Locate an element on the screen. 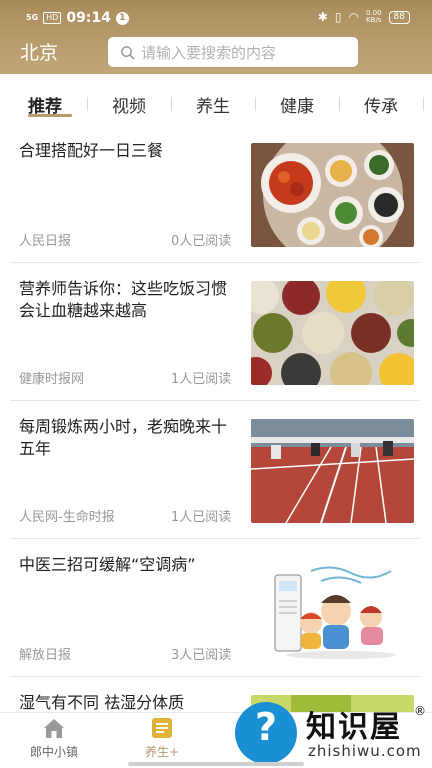 This screenshot has height=768, width=432. search-icon is located at coordinates (128, 53).